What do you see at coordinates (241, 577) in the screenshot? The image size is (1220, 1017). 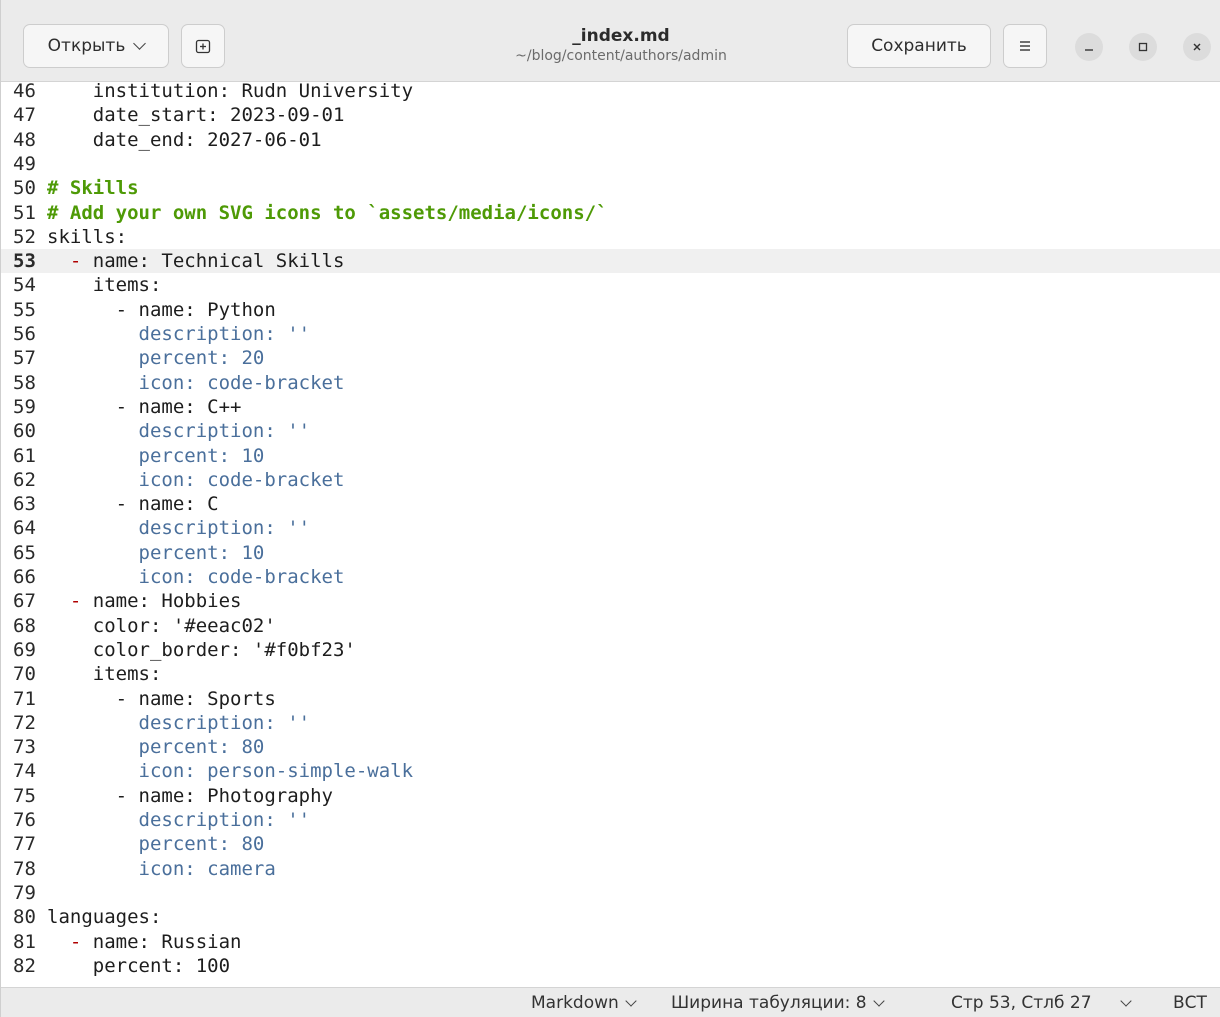 I see `code-token: icon: code-bracket` at bounding box center [241, 577].